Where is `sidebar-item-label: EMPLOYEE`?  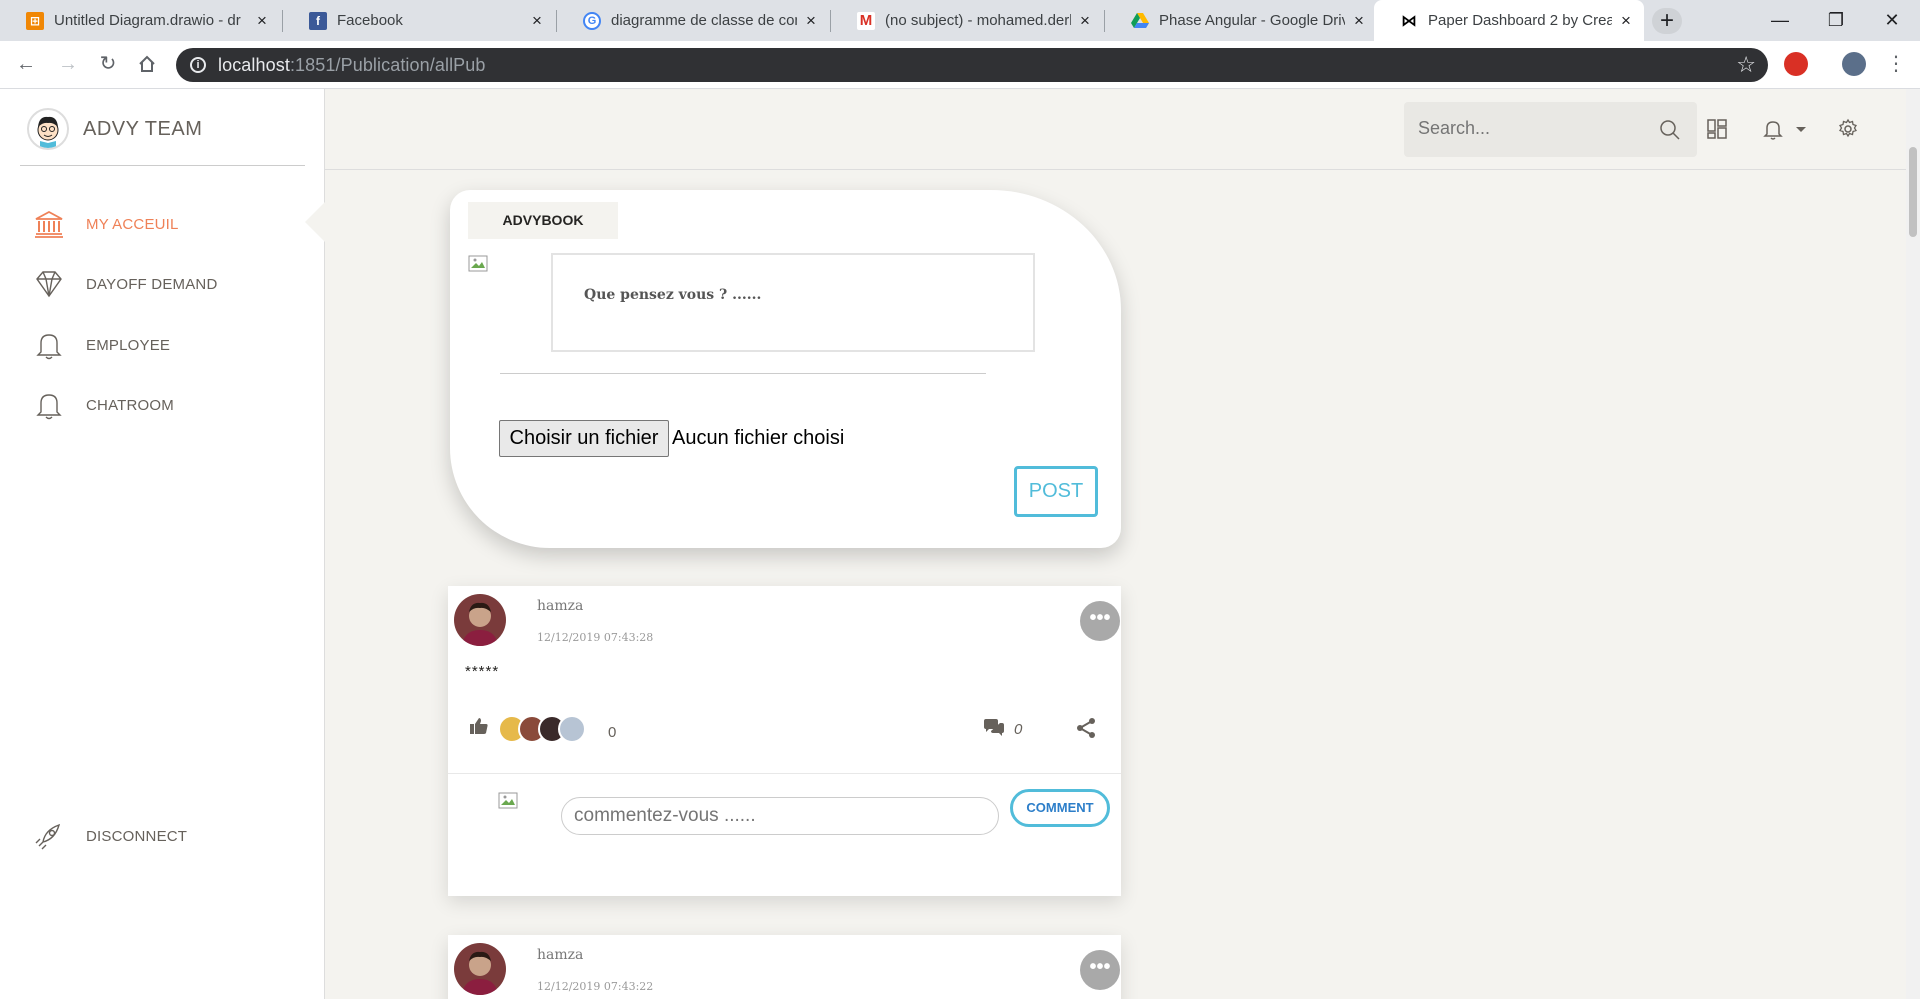
sidebar-item-label: EMPLOYEE is located at coordinates (128, 345).